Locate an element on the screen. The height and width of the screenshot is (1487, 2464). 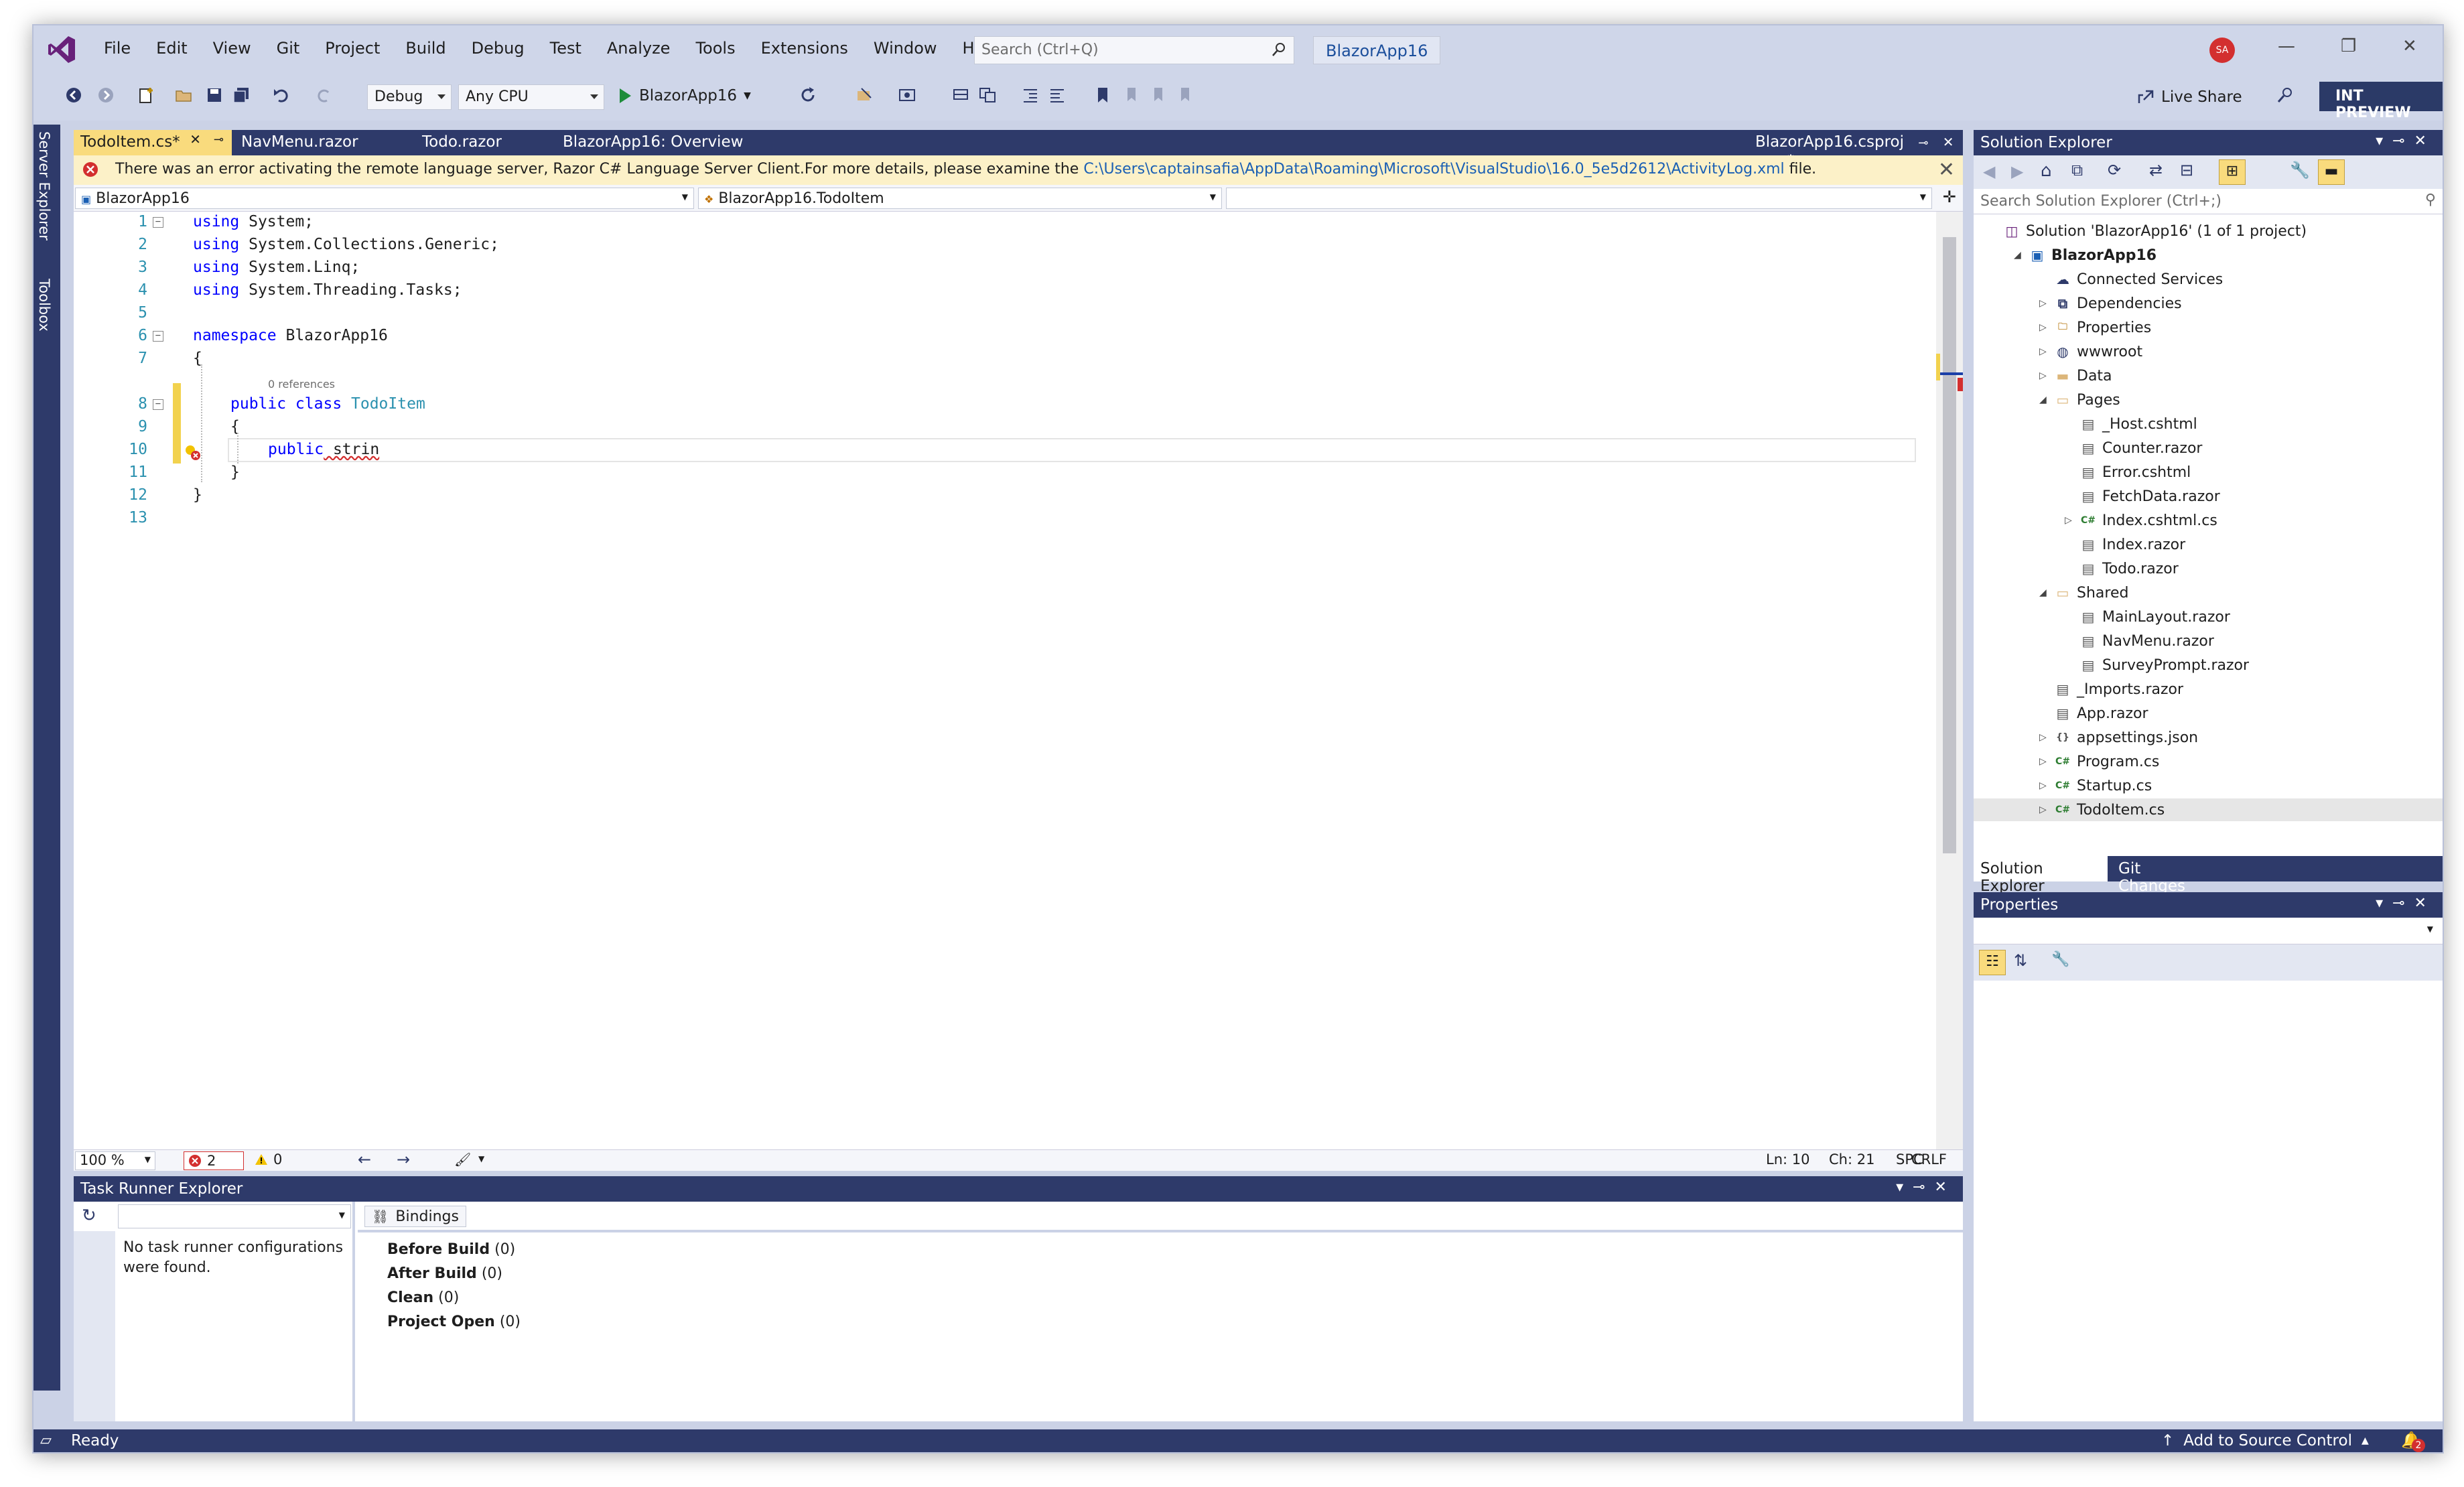
codelens-references: 0 references is located at coordinates (301, 385).